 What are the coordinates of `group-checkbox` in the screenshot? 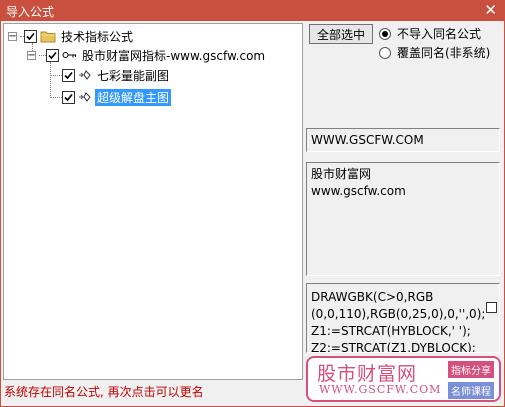 It's located at (52, 55).